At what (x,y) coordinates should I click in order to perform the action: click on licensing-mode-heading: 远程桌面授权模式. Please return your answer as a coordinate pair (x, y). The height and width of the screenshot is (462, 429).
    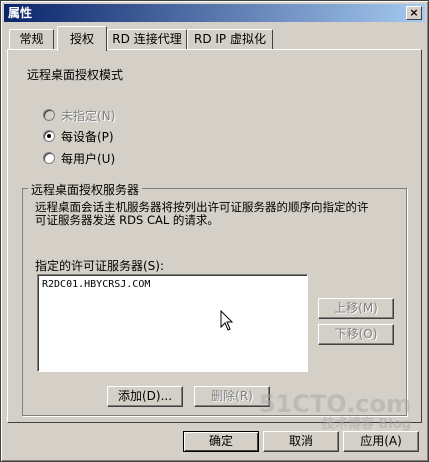
    Looking at the image, I should click on (75, 75).